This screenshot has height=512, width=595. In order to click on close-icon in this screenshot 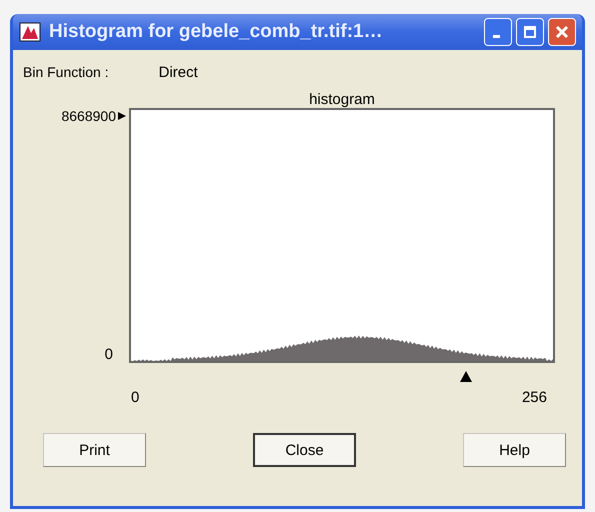, I will do `click(562, 32)`.